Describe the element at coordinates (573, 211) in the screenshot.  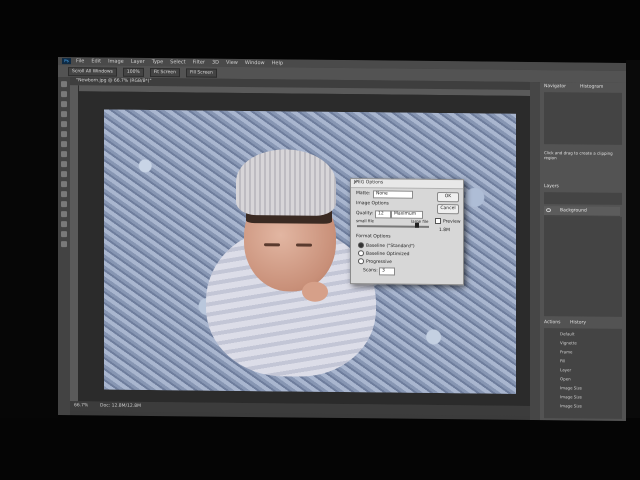
I see `layer-name: Background` at that location.